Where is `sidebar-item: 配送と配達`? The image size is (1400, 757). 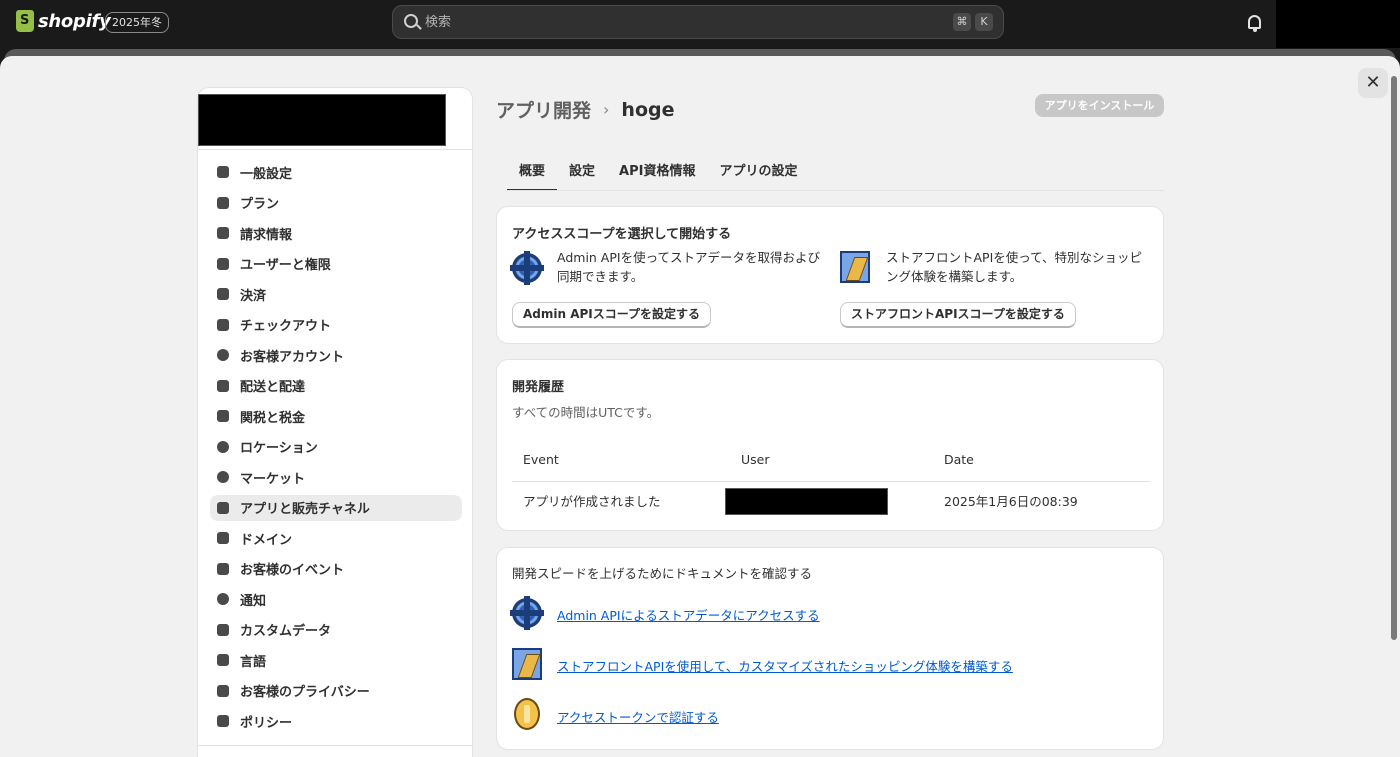 sidebar-item: 配送と配達 is located at coordinates (336, 386).